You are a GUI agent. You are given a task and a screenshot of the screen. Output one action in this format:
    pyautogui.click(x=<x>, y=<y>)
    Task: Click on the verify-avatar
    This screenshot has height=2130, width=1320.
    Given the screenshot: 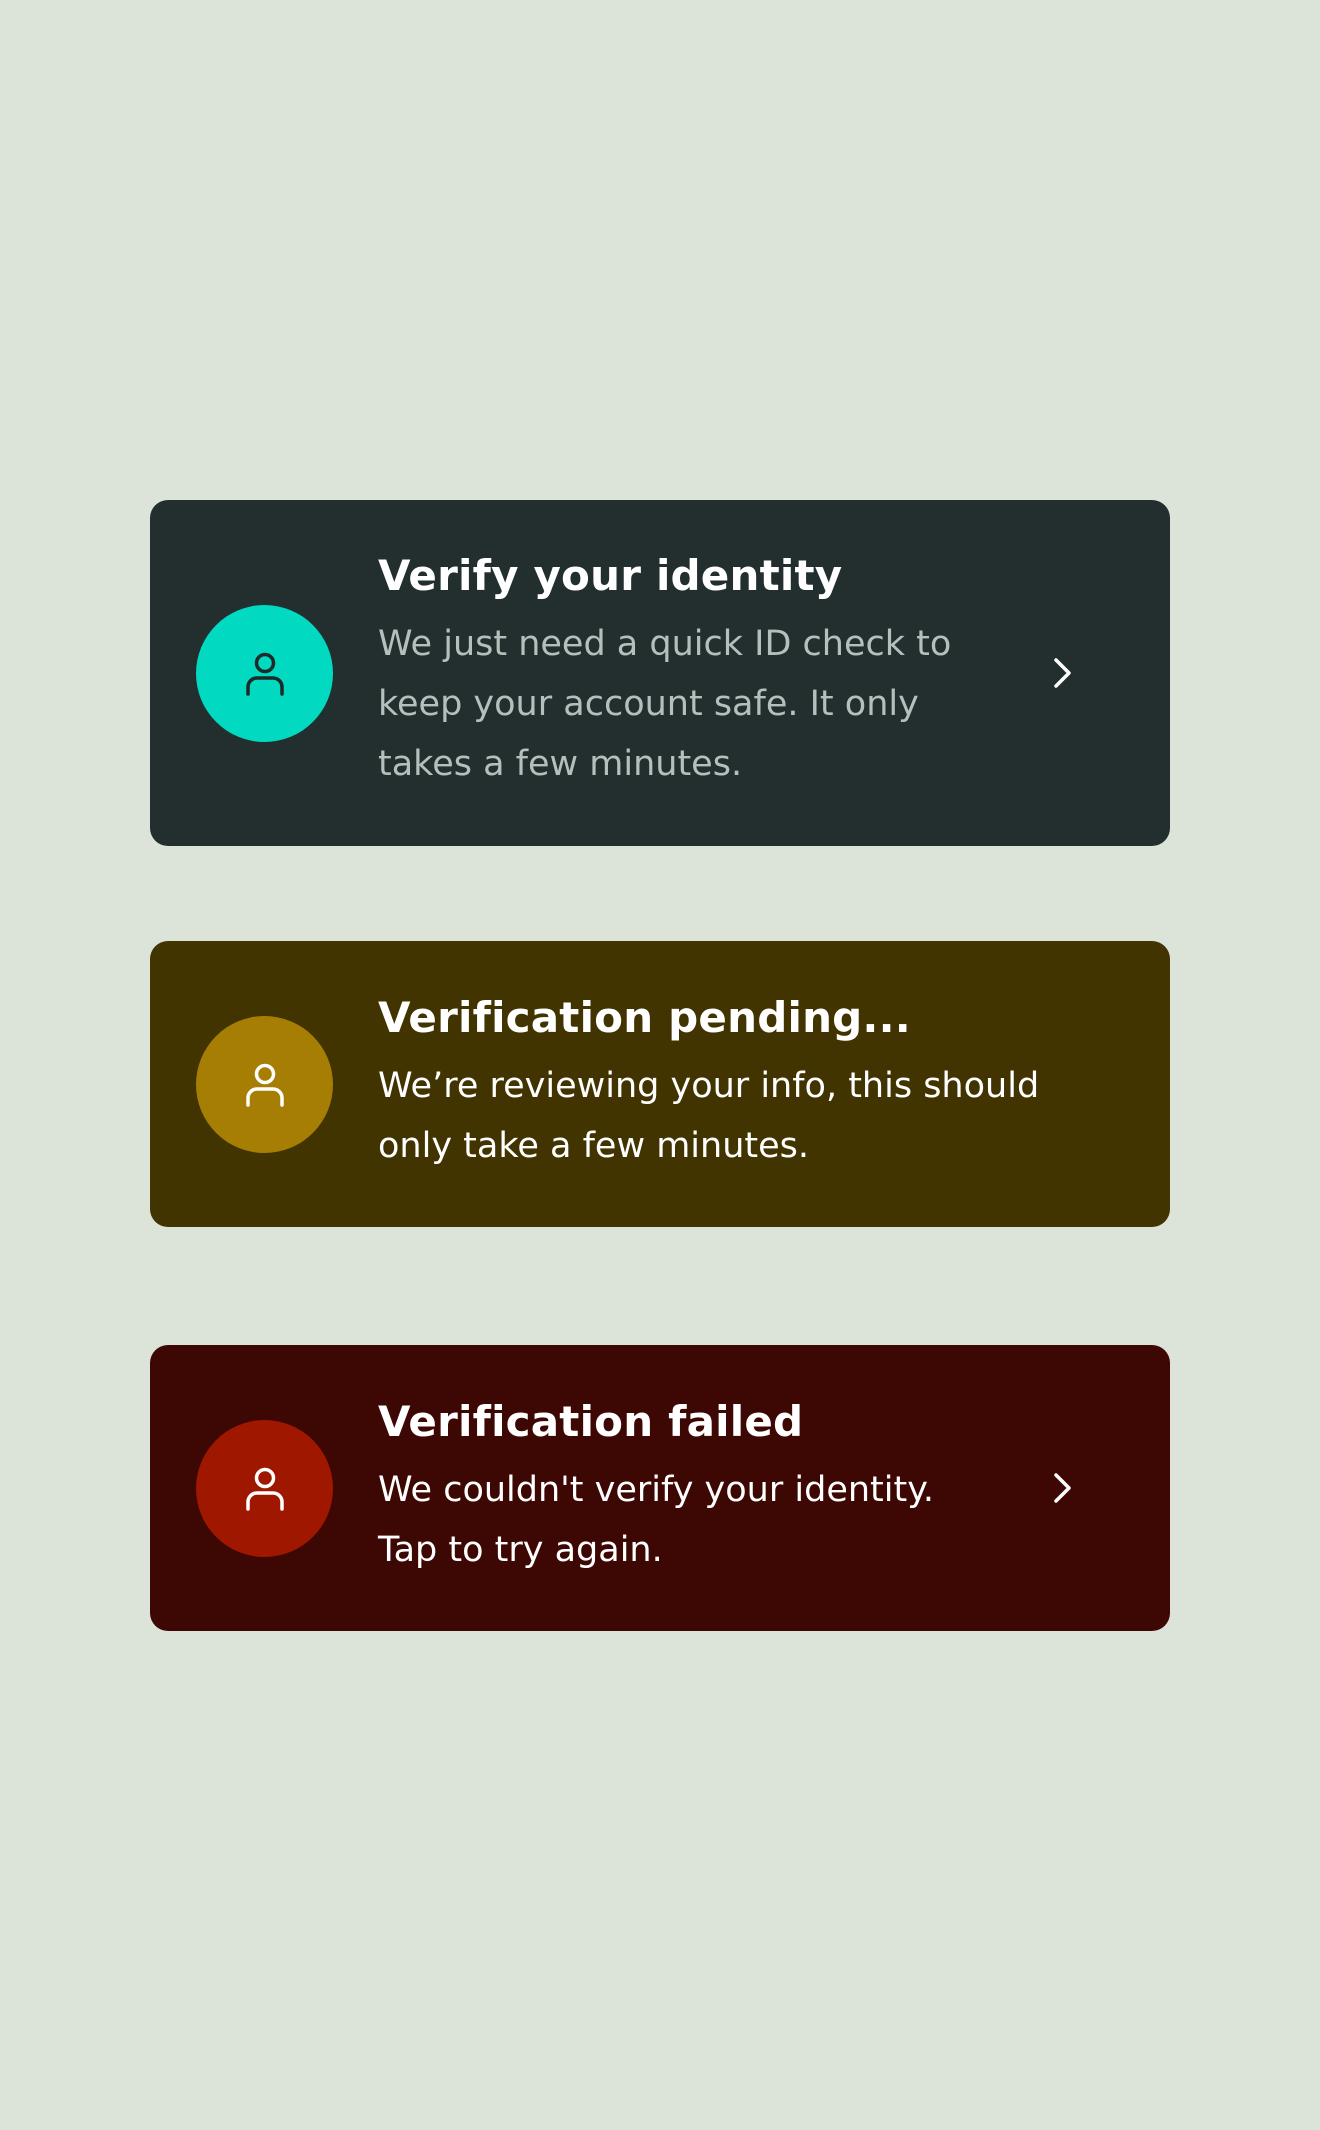 What is the action you would take?
    pyautogui.click(x=264, y=673)
    